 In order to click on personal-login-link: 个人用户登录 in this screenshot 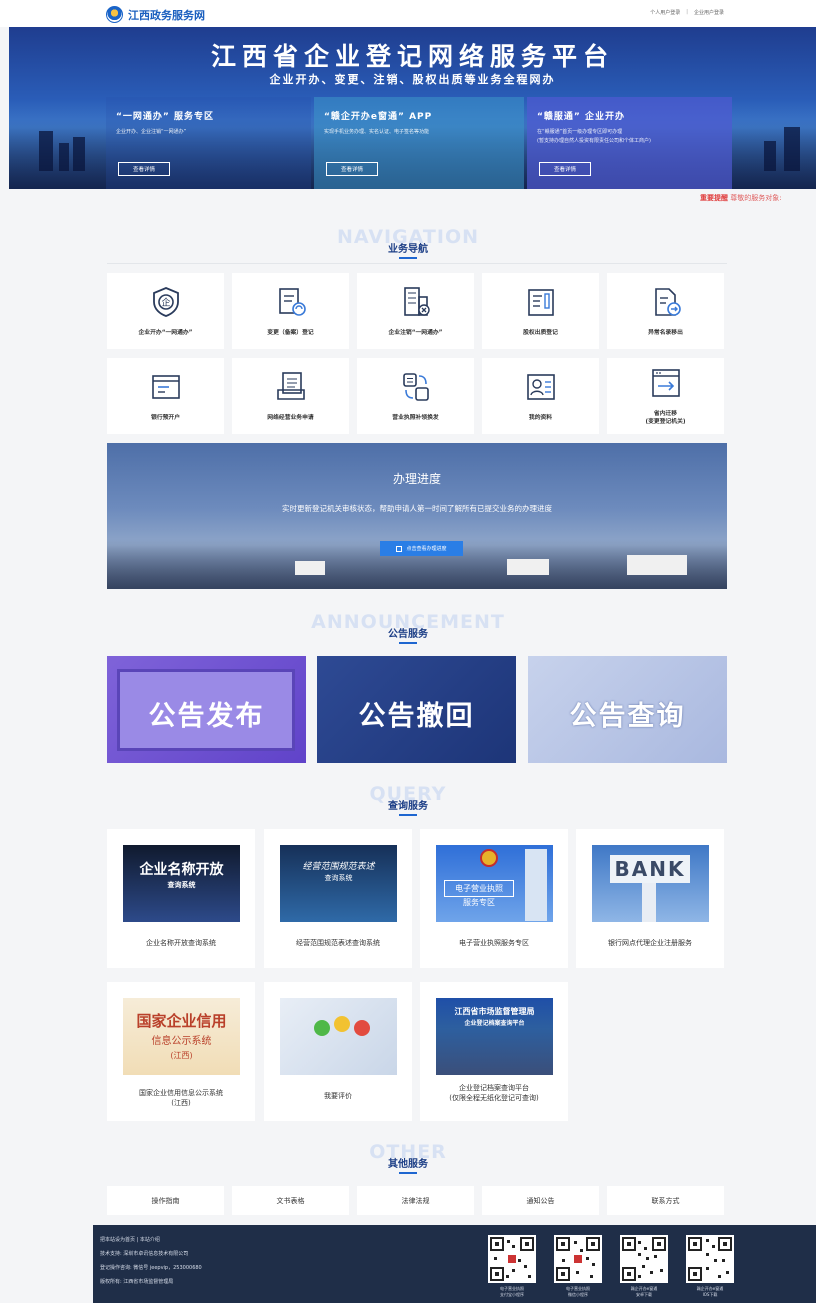, I will do `click(665, 12)`.